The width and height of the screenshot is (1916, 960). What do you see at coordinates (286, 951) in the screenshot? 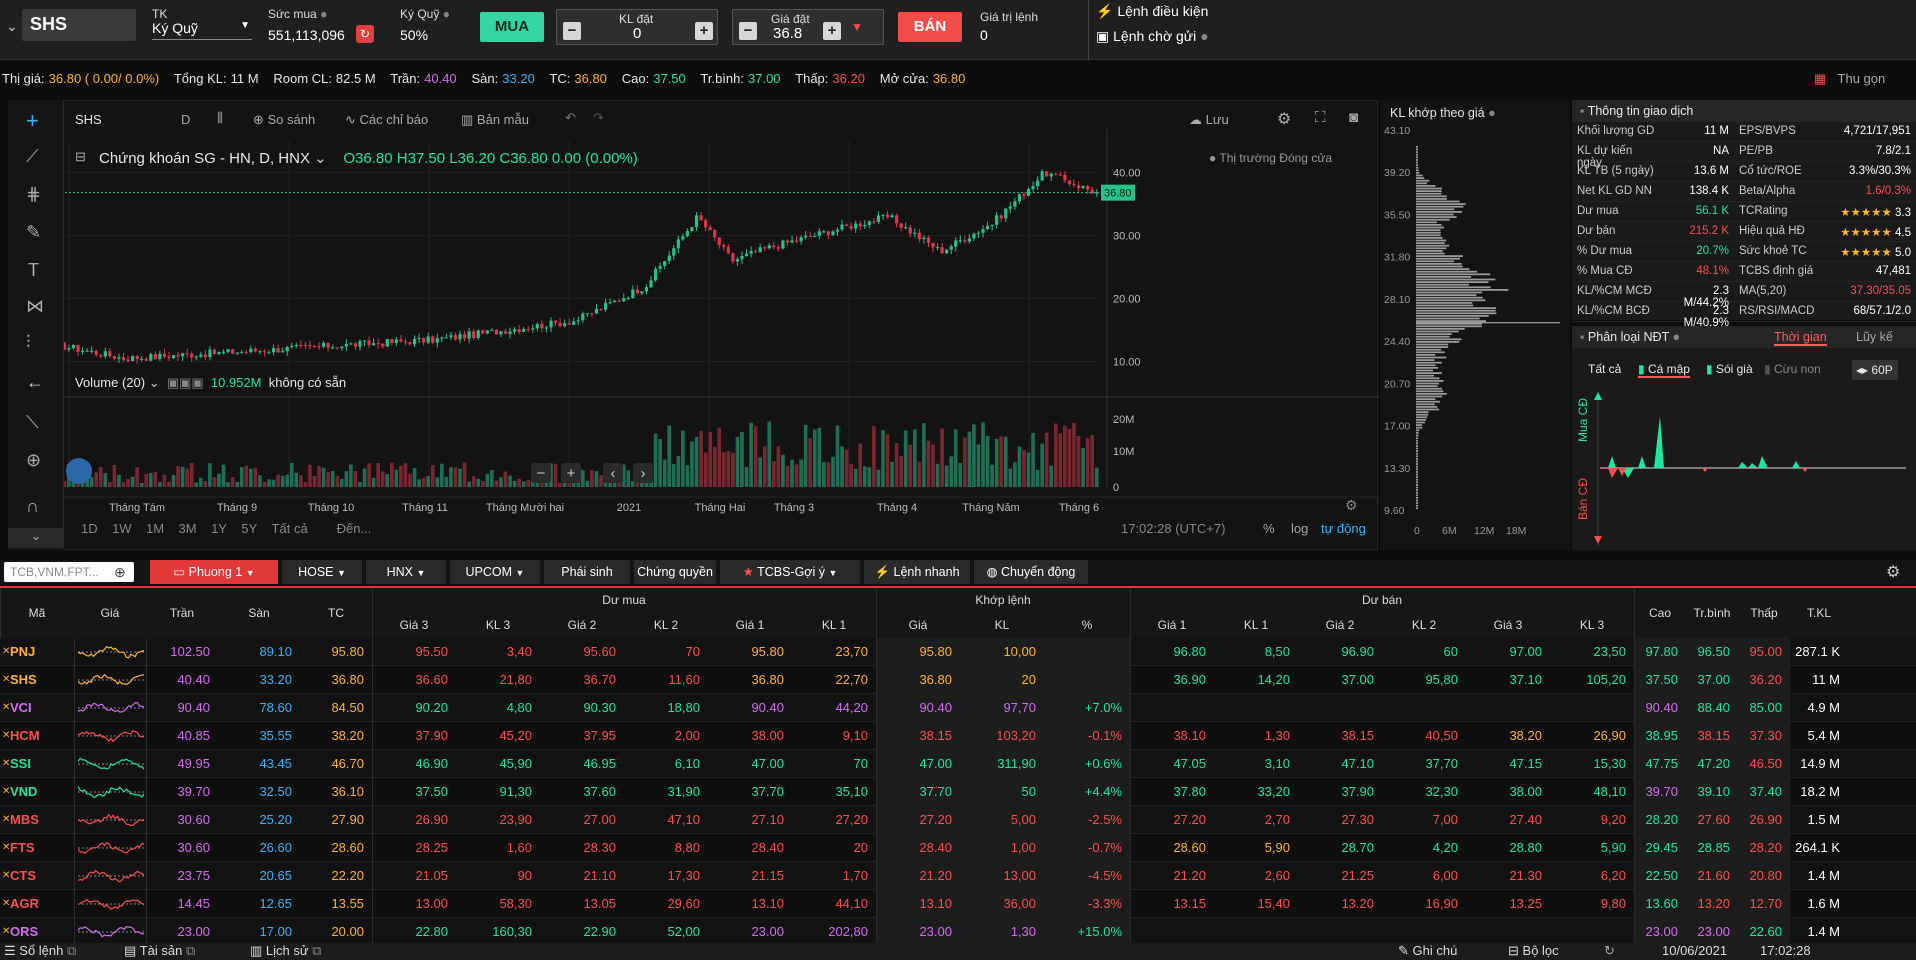
I see `history-link: ▥ Lịch sử ⧉` at bounding box center [286, 951].